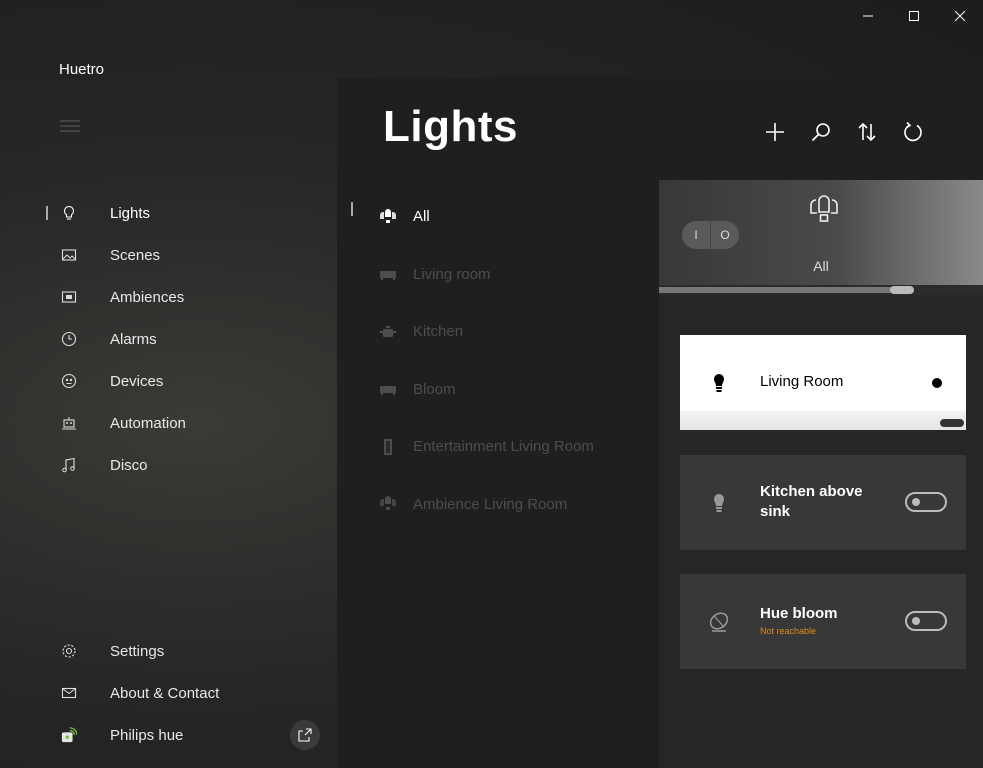  I want to click on sidebar-item-ambiences: Ambiences, so click(168, 297).